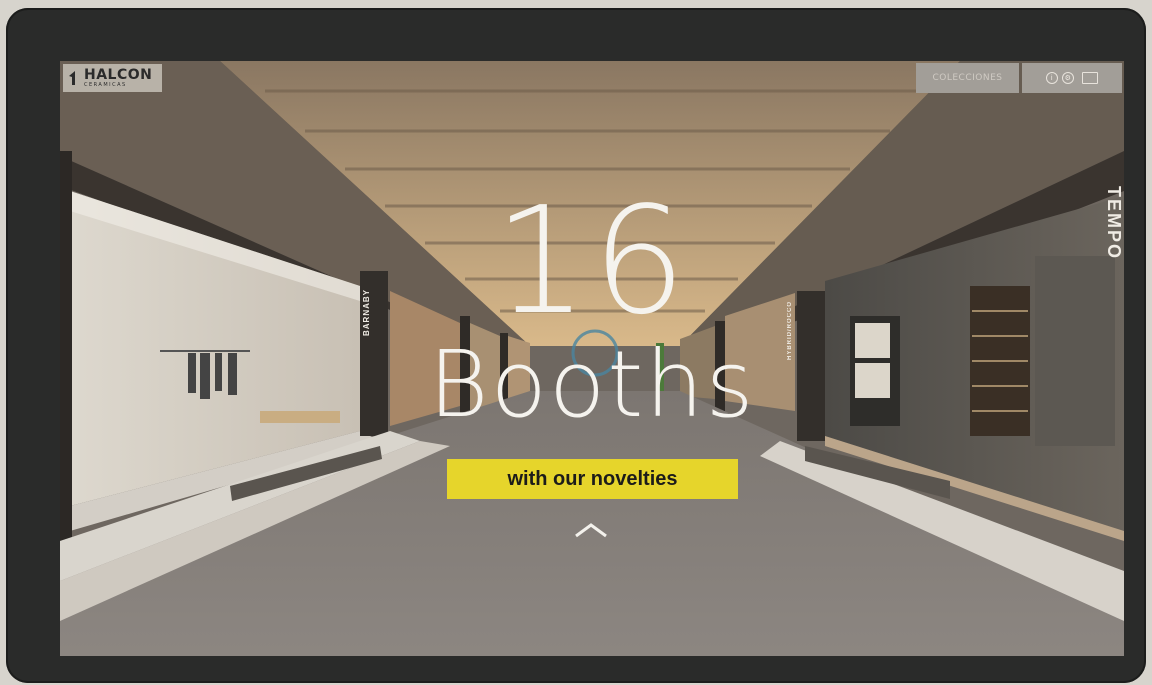 Image resolution: width=1152 pixels, height=685 pixels. I want to click on top-navigation: COLECCIONES i ⚙, so click(1019, 78).